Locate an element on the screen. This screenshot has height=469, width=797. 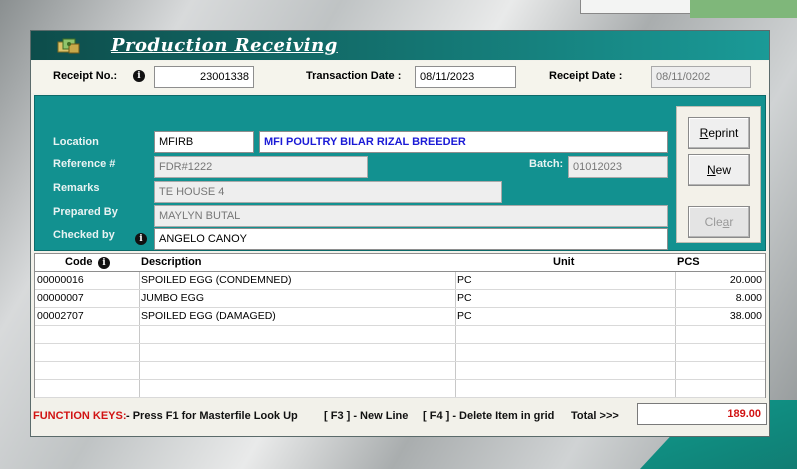
batch-label: Batch: is located at coordinates (546, 164).